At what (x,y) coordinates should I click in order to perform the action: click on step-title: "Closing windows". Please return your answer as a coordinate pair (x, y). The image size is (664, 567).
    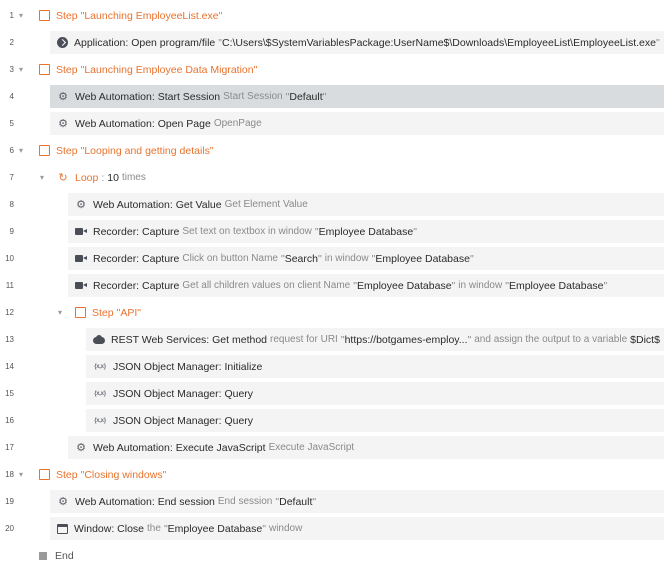
    Looking at the image, I should click on (123, 474).